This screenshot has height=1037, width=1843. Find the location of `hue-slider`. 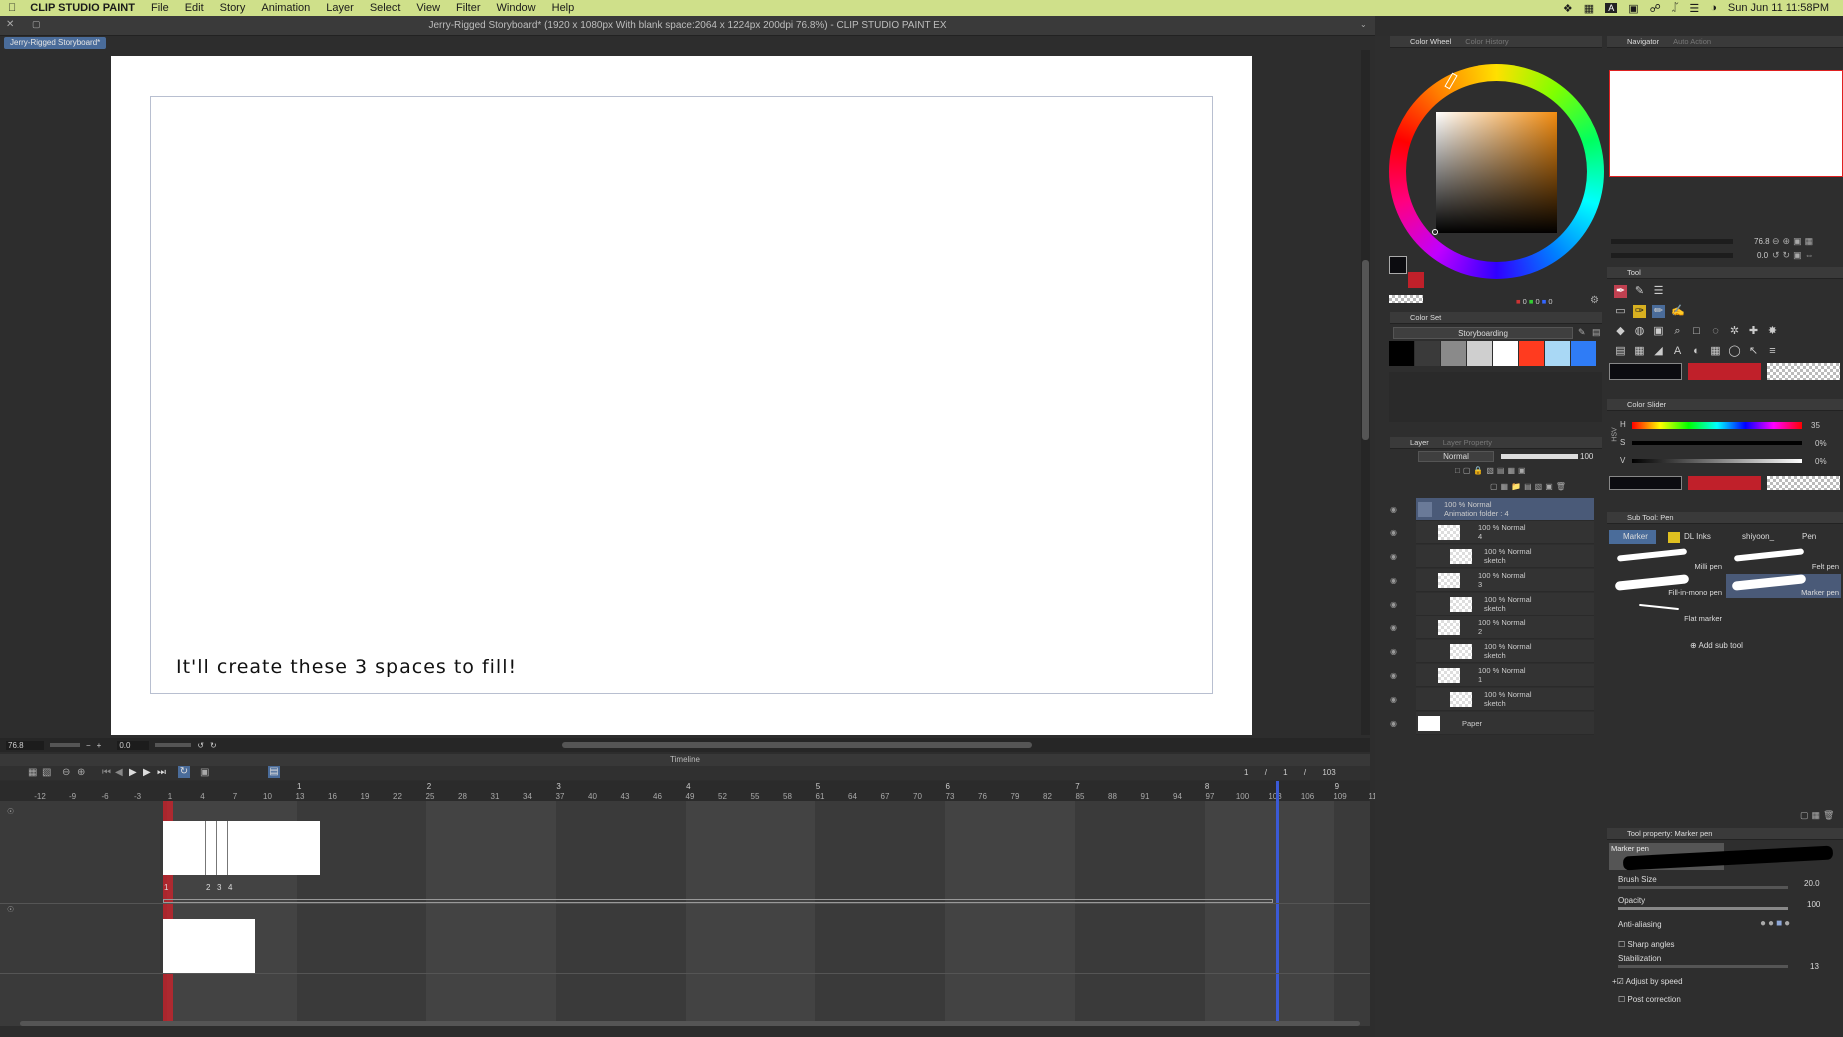

hue-slider is located at coordinates (1717, 425).